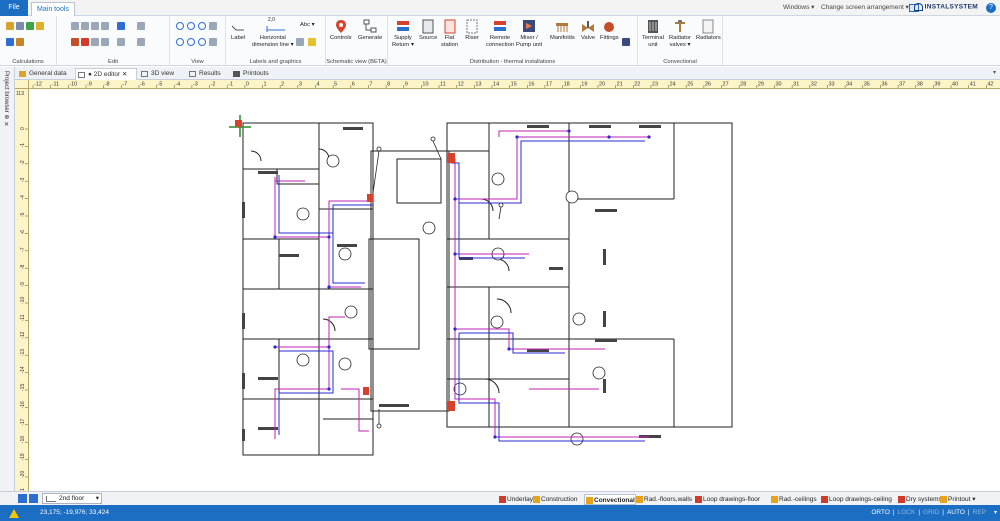  What do you see at coordinates (663, 499) in the screenshot?
I see `layer-tab: Rad.-floors,walls` at bounding box center [663, 499].